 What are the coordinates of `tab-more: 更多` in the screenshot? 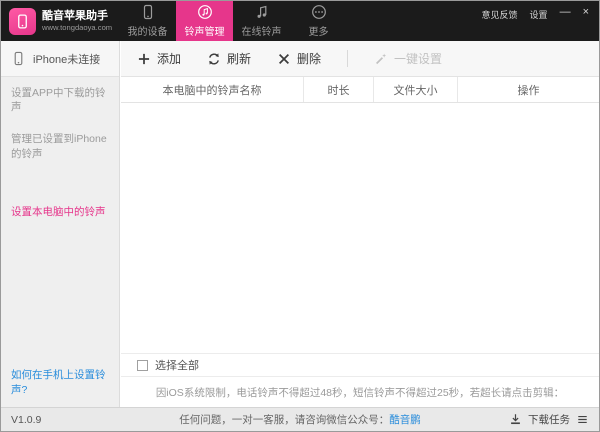 It's located at (318, 21).